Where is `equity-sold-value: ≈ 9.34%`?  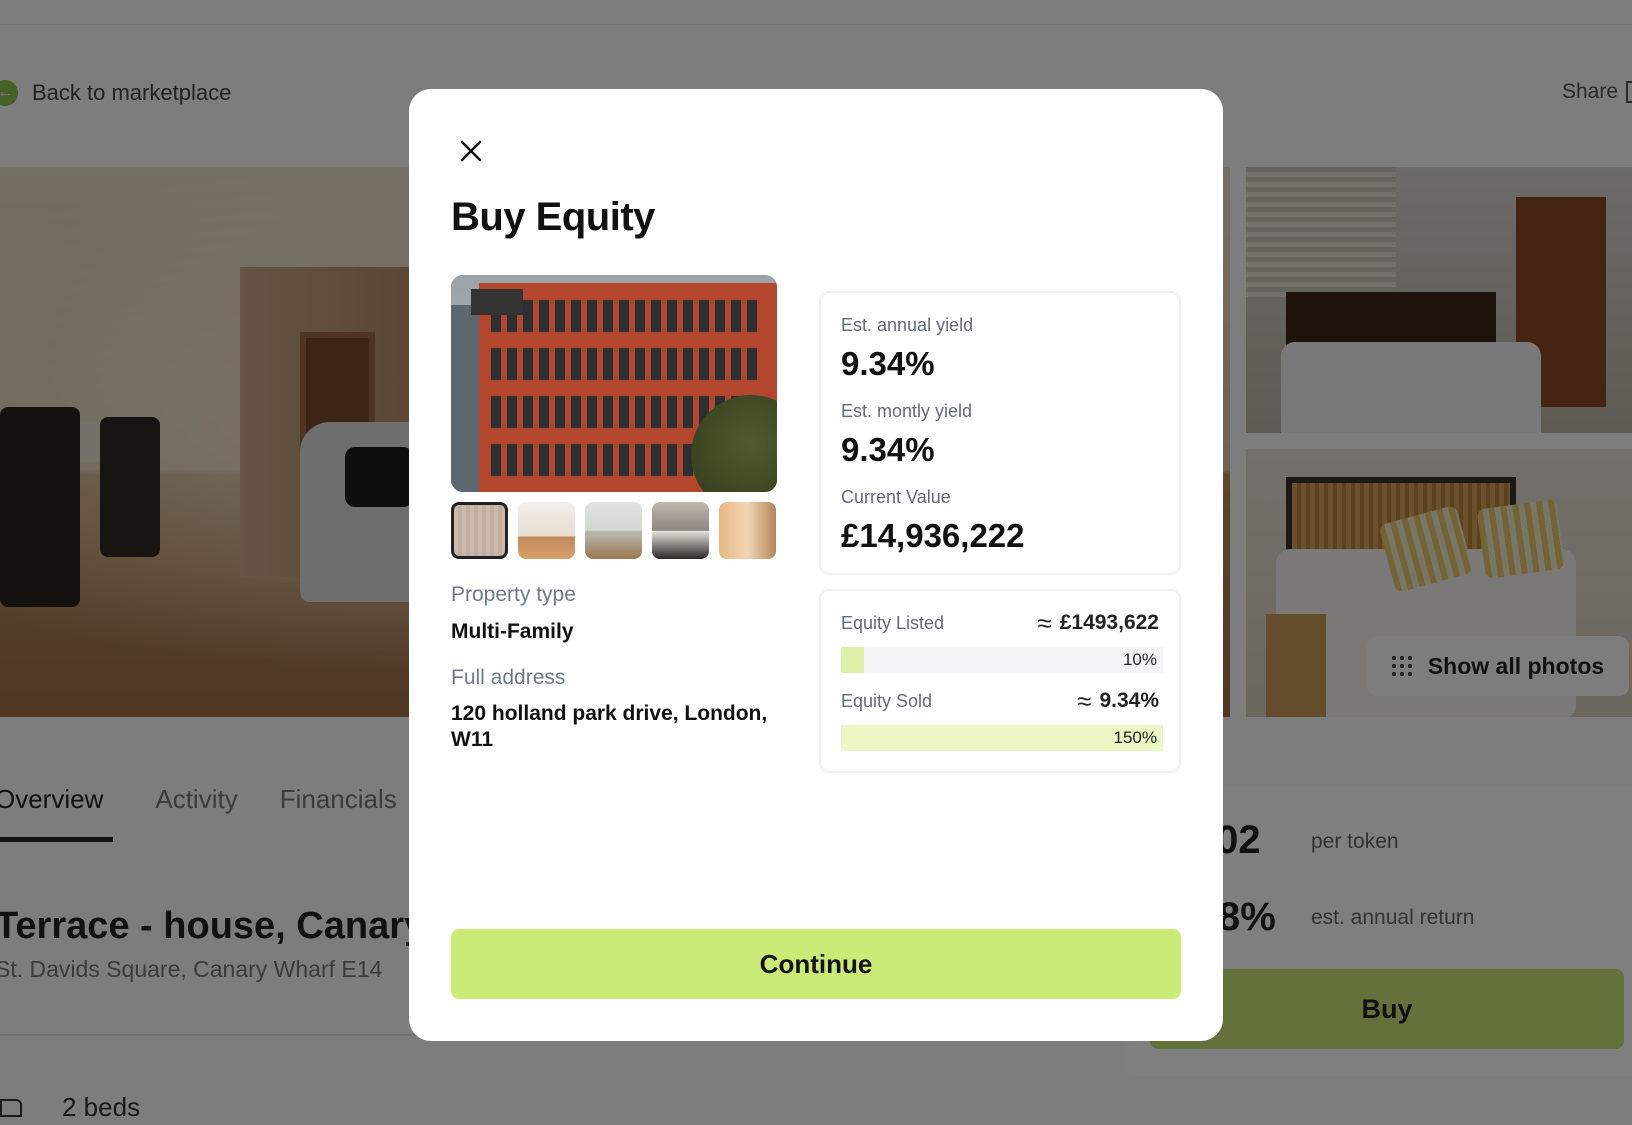
equity-sold-value: ≈ 9.34% is located at coordinates (1118, 701).